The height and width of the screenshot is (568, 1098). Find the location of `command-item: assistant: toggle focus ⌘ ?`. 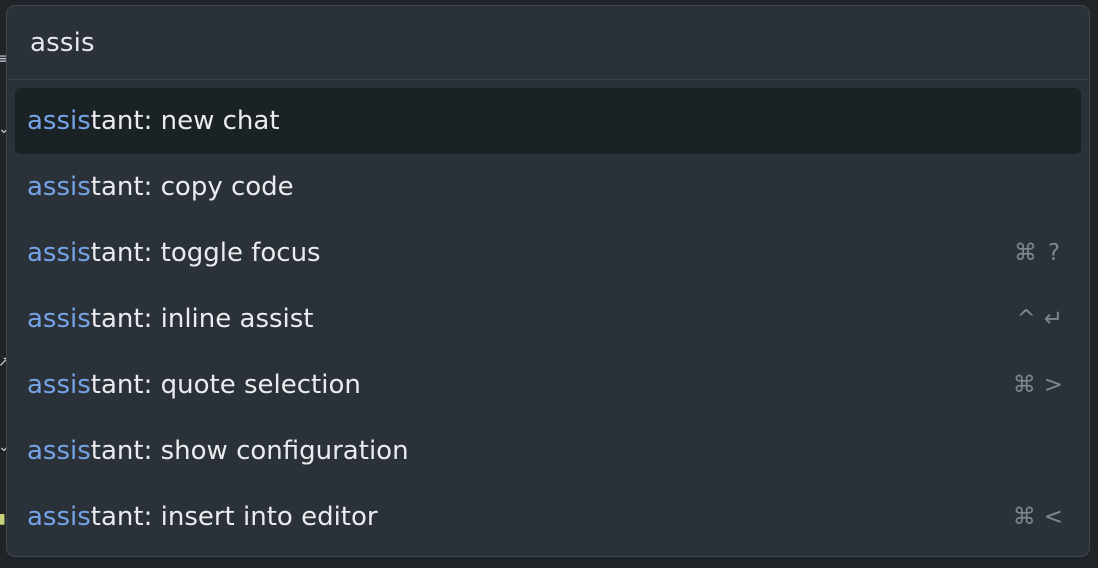

command-item: assistant: toggle focus ⌘ ? is located at coordinates (548, 253).